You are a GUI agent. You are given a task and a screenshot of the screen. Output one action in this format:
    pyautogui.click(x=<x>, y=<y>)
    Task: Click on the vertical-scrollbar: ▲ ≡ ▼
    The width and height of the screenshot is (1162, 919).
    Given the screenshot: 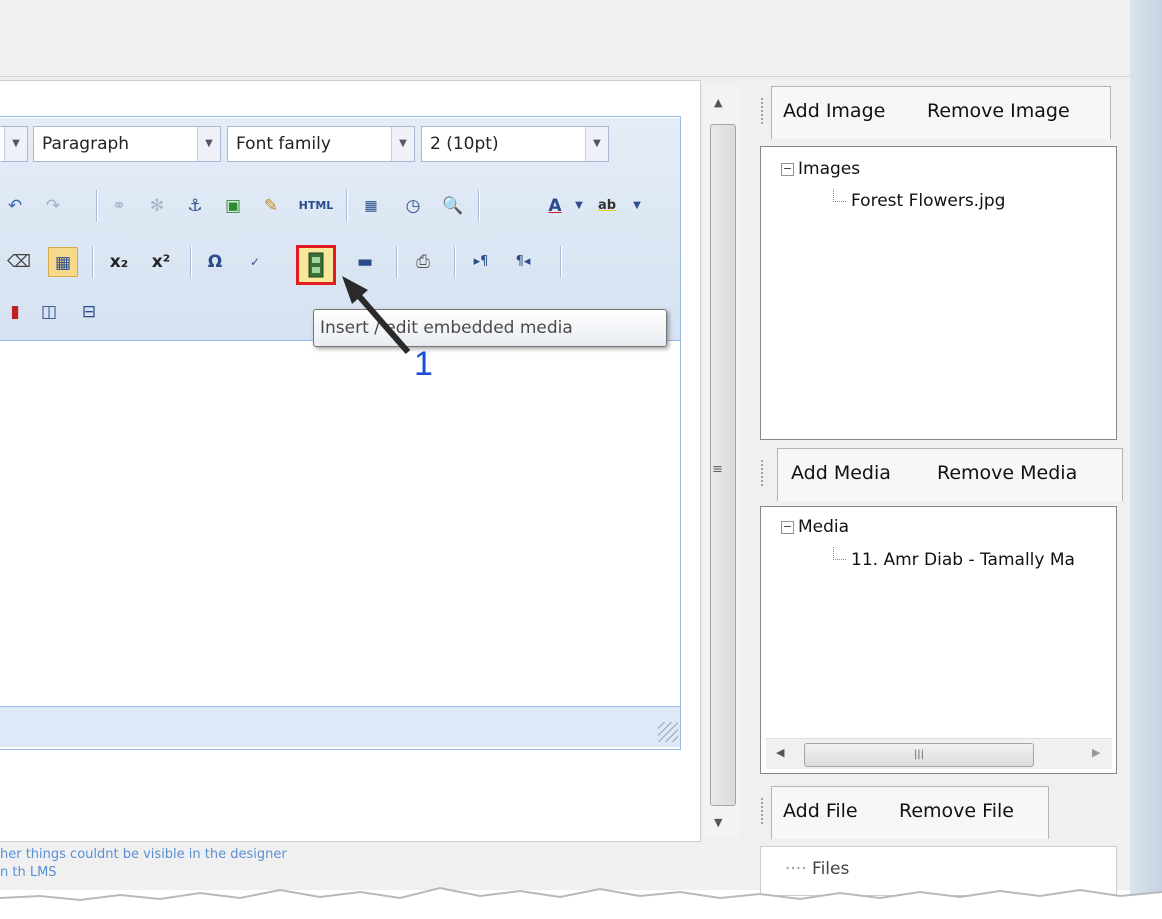 What is the action you would take?
    pyautogui.click(x=722, y=462)
    